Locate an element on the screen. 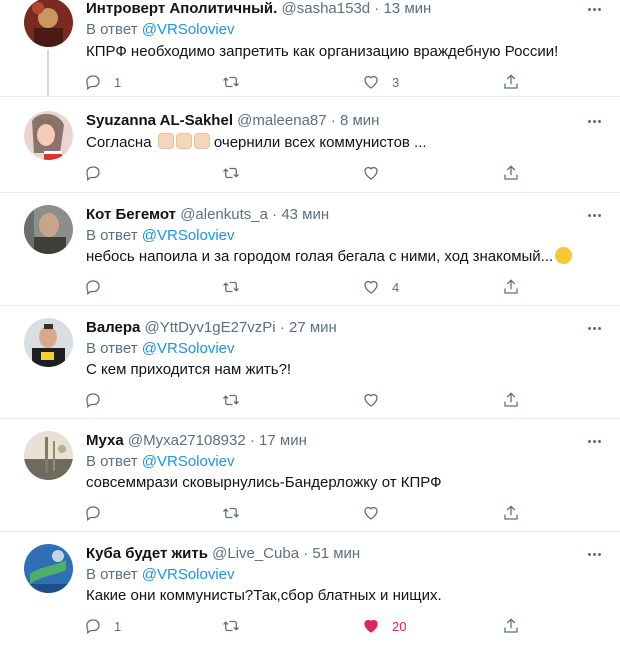 Image resolution: width=620 pixels, height=654 pixels. tweet-header: Муха @Myxa27108932 · 17 мин is located at coordinates (196, 440).